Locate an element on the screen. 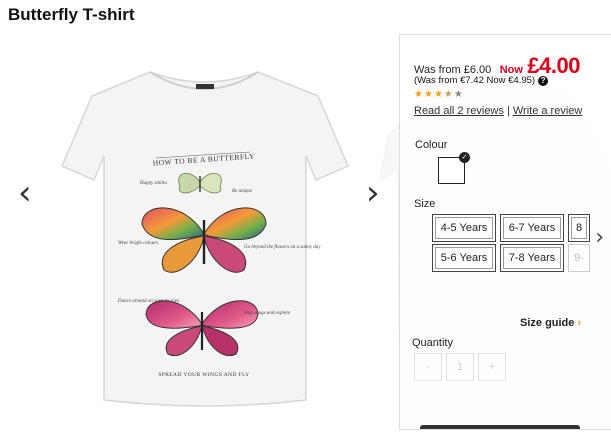  quantity-decrease-button: - is located at coordinates (428, 367).